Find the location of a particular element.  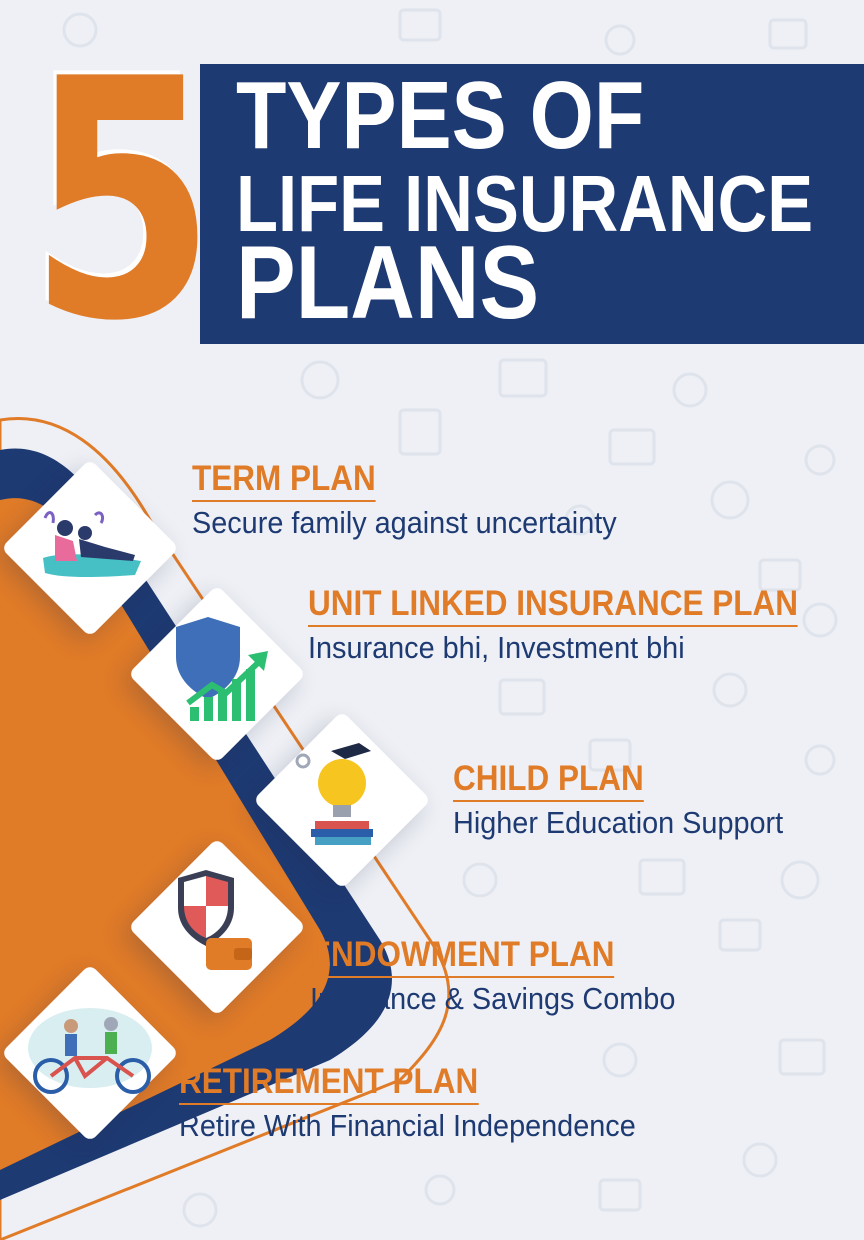

tandem-bicycle-icon is located at coordinates (90, 1053).